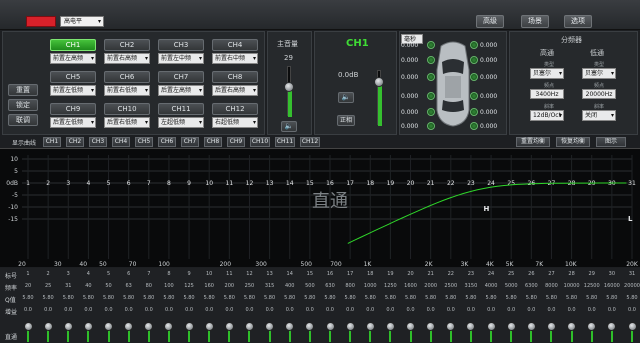 This screenshot has width=640, height=343. I want to click on eq-freq-cell: 25, so click(48, 286).